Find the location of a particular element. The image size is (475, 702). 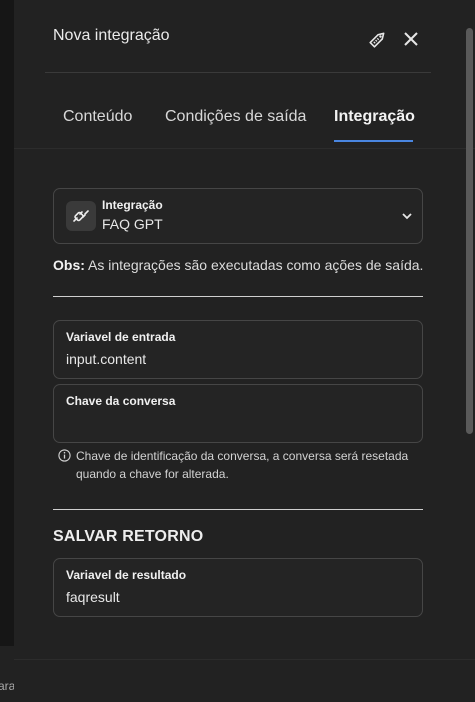

panel-title: Nova integração is located at coordinates (111, 35).